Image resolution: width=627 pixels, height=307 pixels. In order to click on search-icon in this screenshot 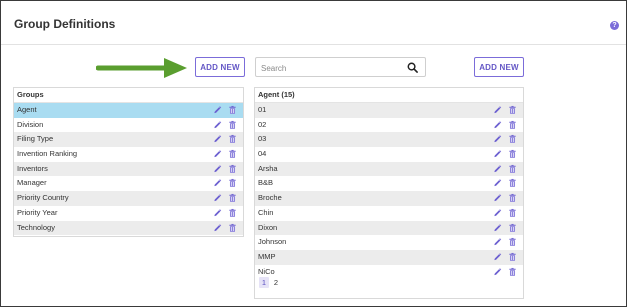, I will do `click(412, 67)`.